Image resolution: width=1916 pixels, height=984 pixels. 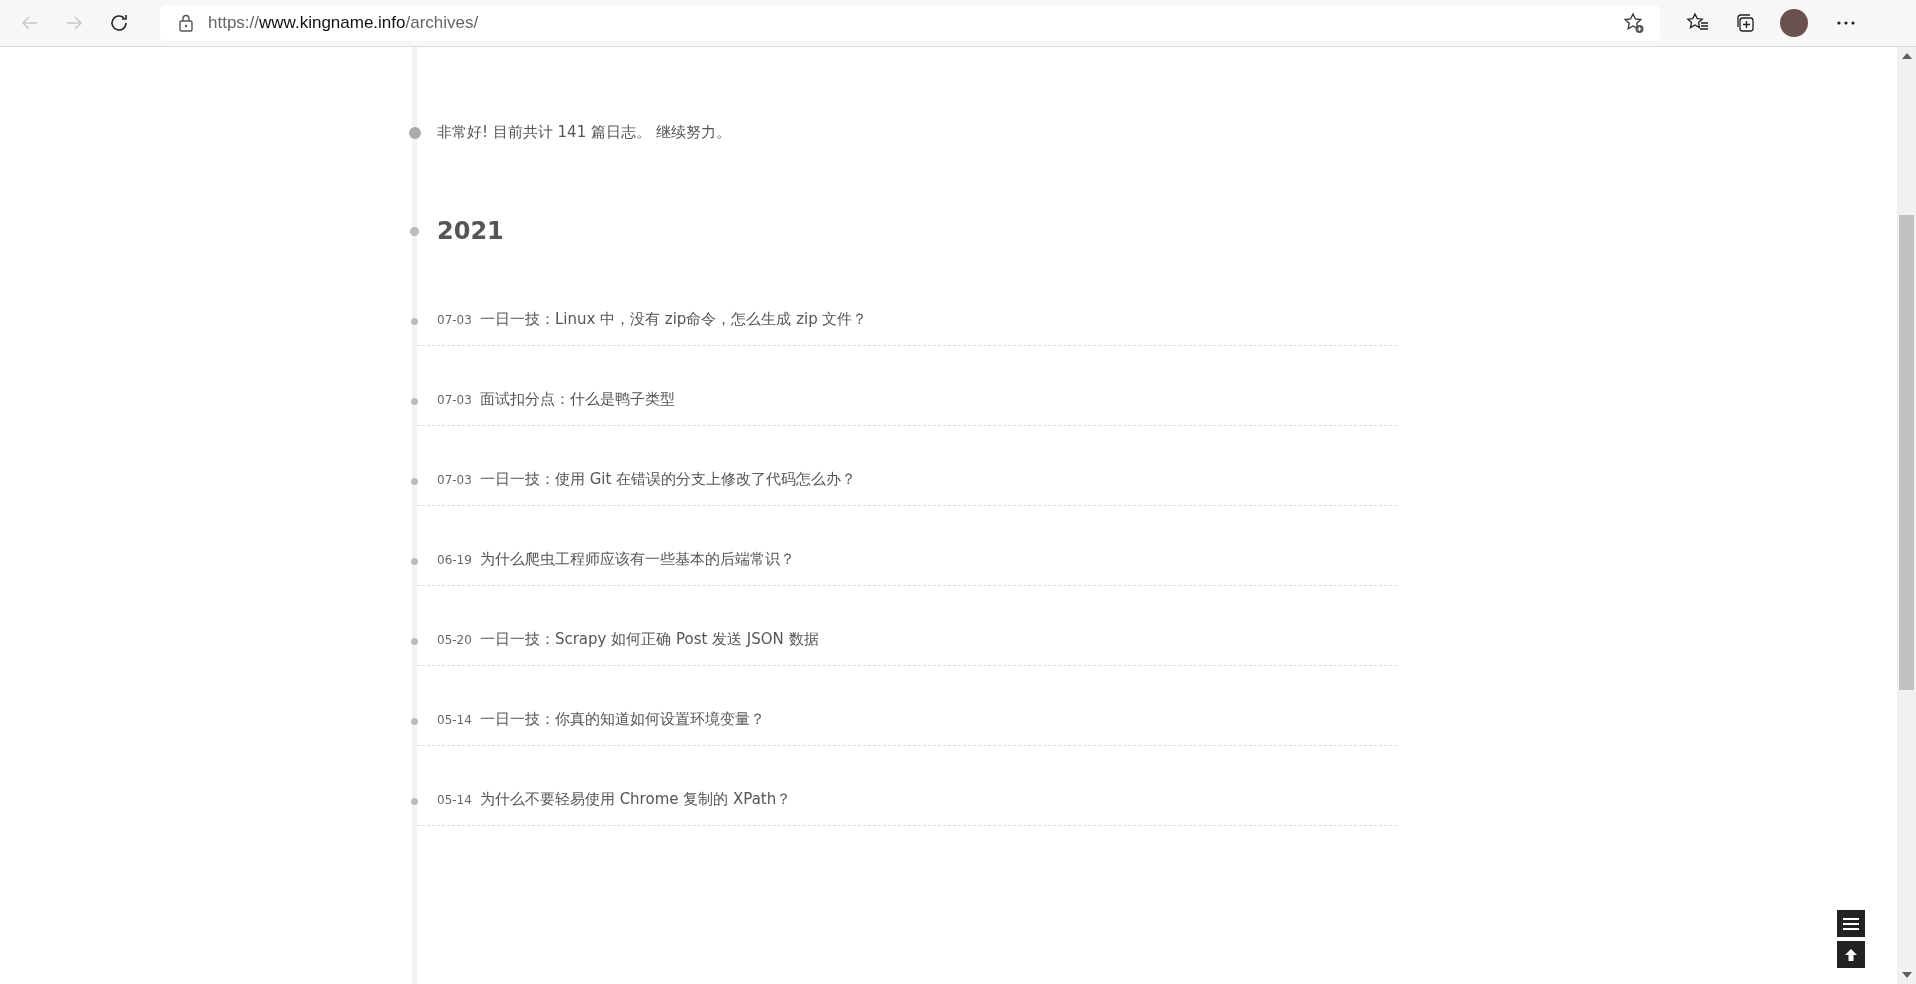 I want to click on address-bar: https://www.kingname.info/archives/, so click(x=910, y=23).